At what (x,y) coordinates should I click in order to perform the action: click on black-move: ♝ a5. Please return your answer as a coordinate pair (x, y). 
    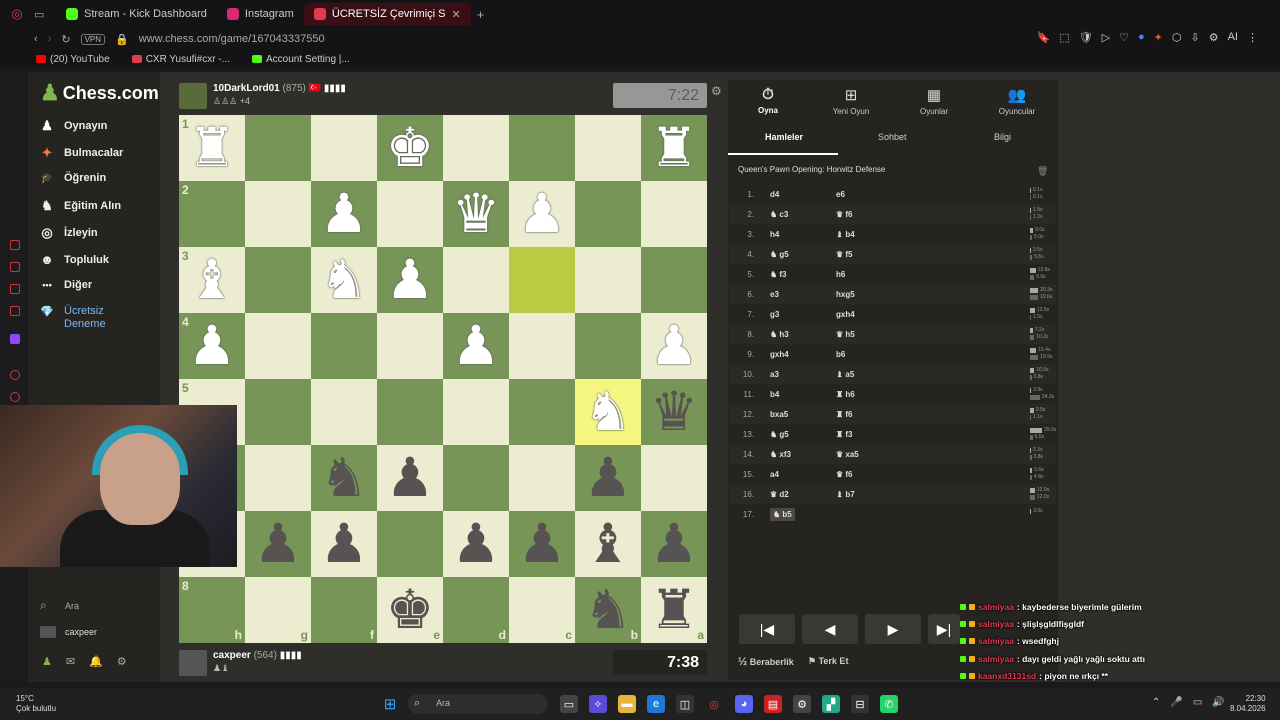
    Looking at the image, I should click on (845, 374).